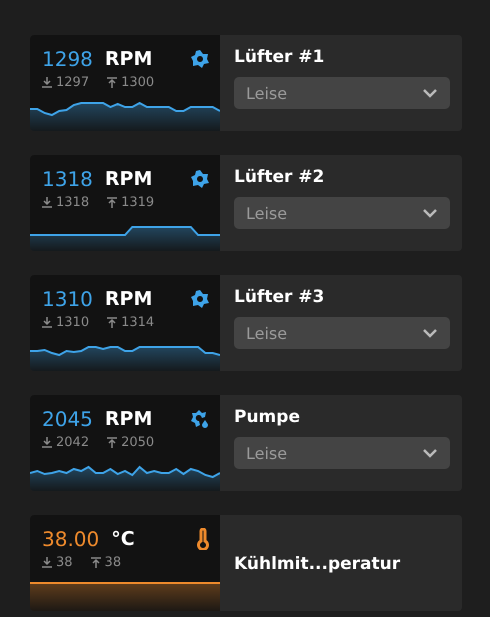 The image size is (490, 617). What do you see at coordinates (67, 299) in the screenshot?
I see `sensor-value: 1310` at bounding box center [67, 299].